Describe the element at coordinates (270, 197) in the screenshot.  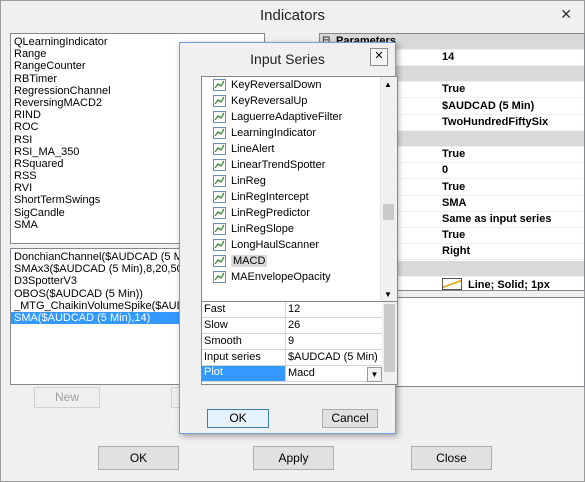
I see `tree-item-label: LinRegIntercept` at that location.